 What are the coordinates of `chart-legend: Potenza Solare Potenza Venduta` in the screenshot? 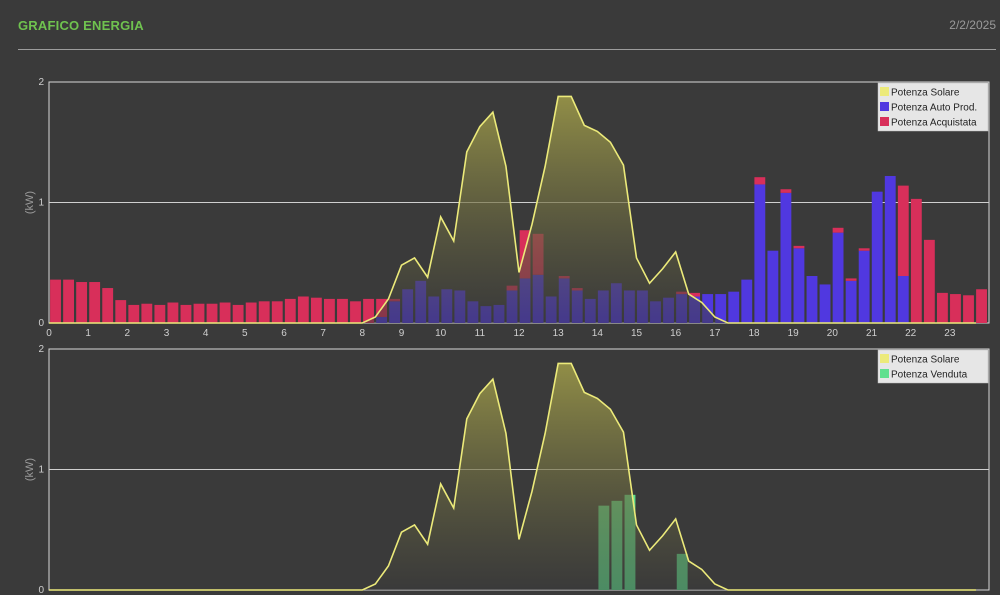 It's located at (933, 366).